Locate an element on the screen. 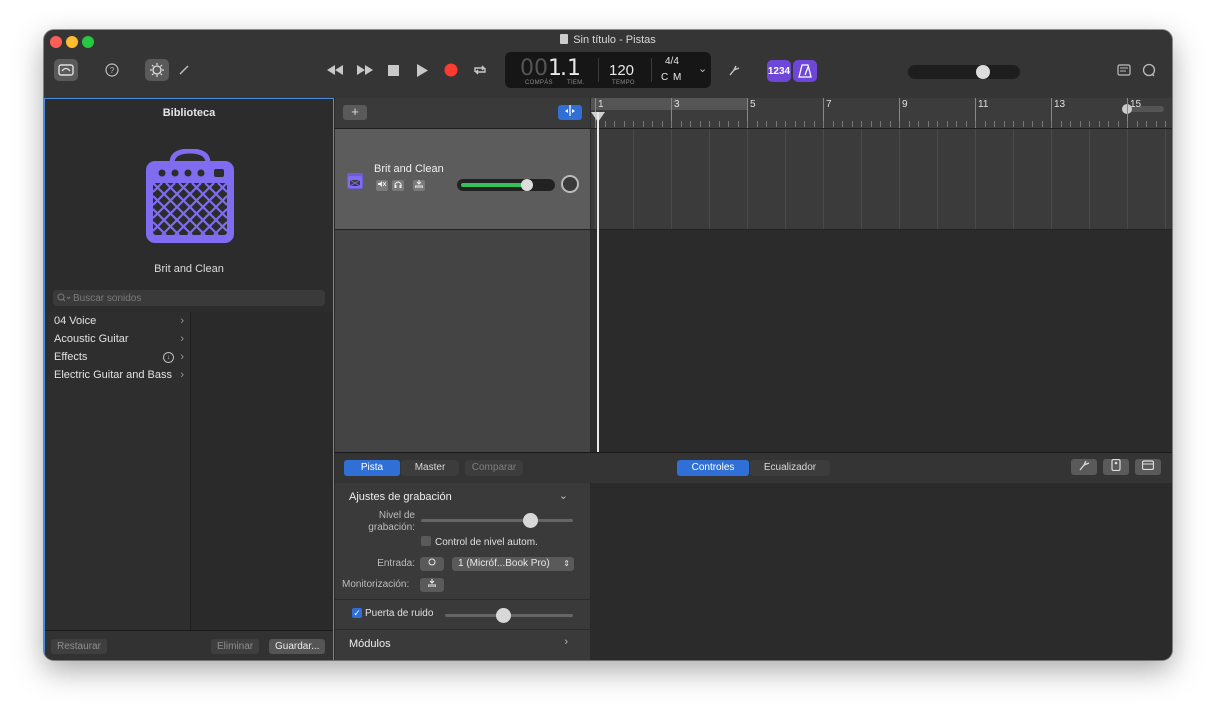  loop-icon is located at coordinates (1149, 70).